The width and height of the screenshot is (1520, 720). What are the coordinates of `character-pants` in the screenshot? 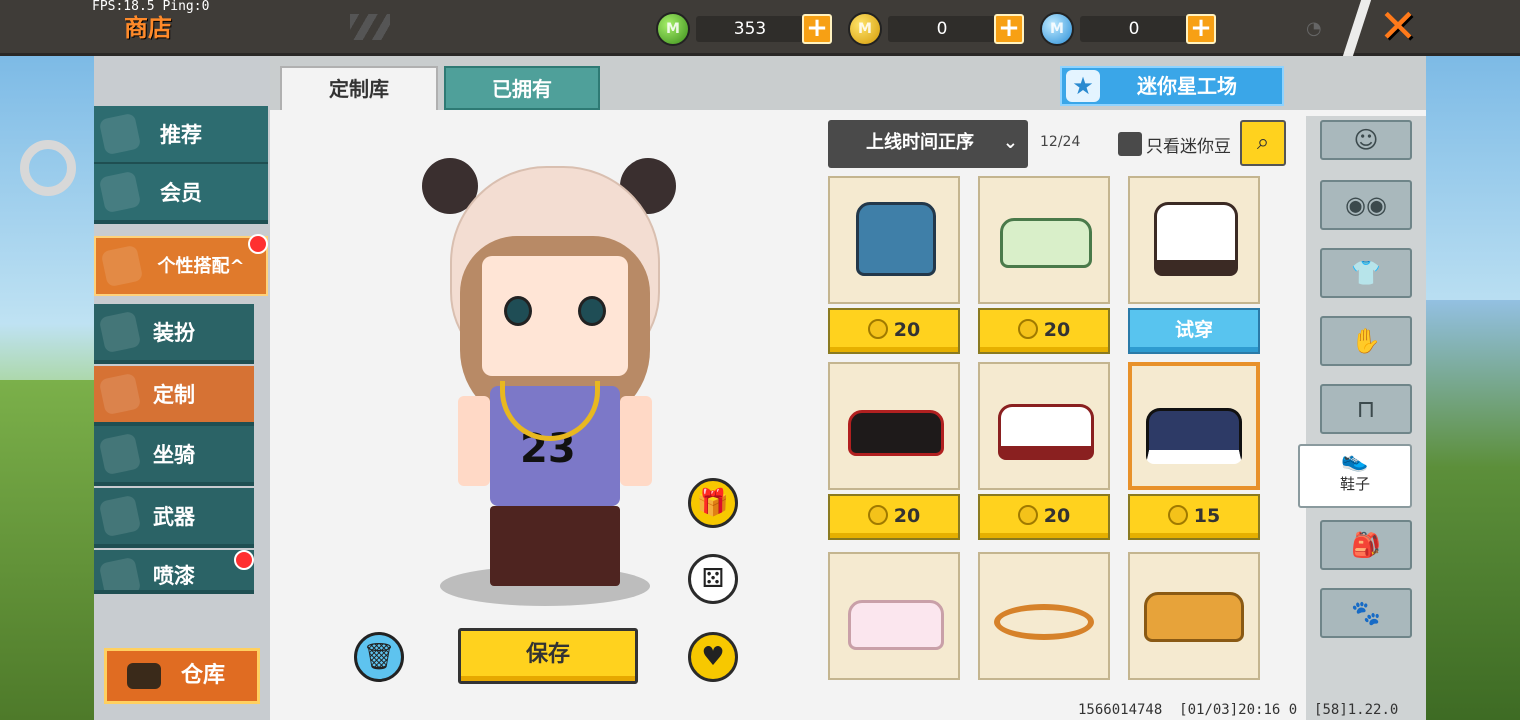 It's located at (555, 546).